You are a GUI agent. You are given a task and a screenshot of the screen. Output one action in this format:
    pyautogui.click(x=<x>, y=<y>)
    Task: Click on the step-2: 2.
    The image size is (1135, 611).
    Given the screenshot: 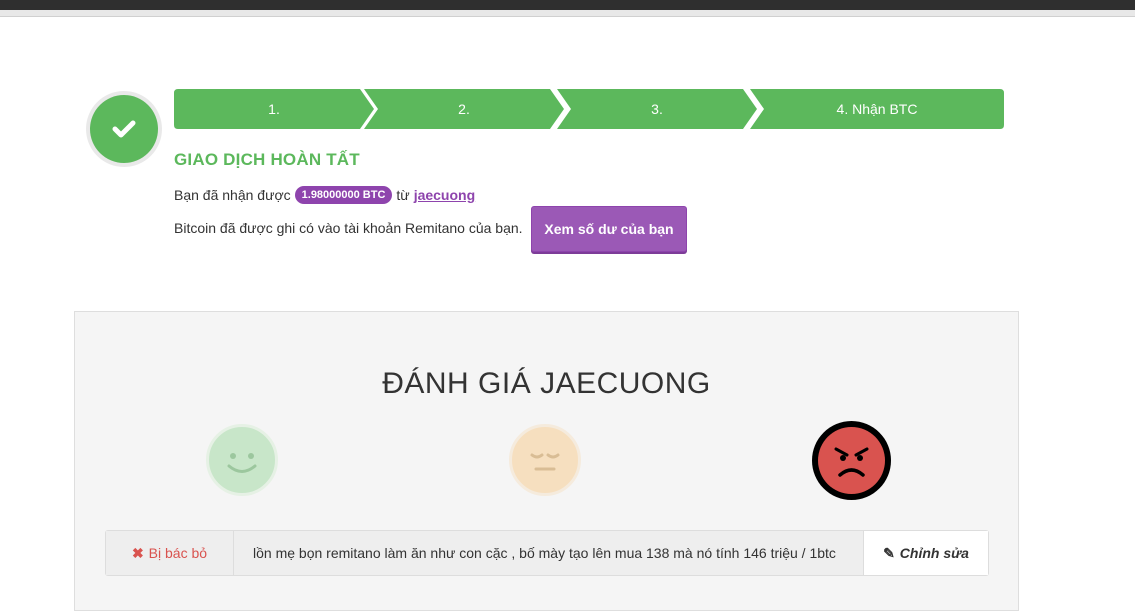 What is the action you would take?
    pyautogui.click(x=464, y=109)
    